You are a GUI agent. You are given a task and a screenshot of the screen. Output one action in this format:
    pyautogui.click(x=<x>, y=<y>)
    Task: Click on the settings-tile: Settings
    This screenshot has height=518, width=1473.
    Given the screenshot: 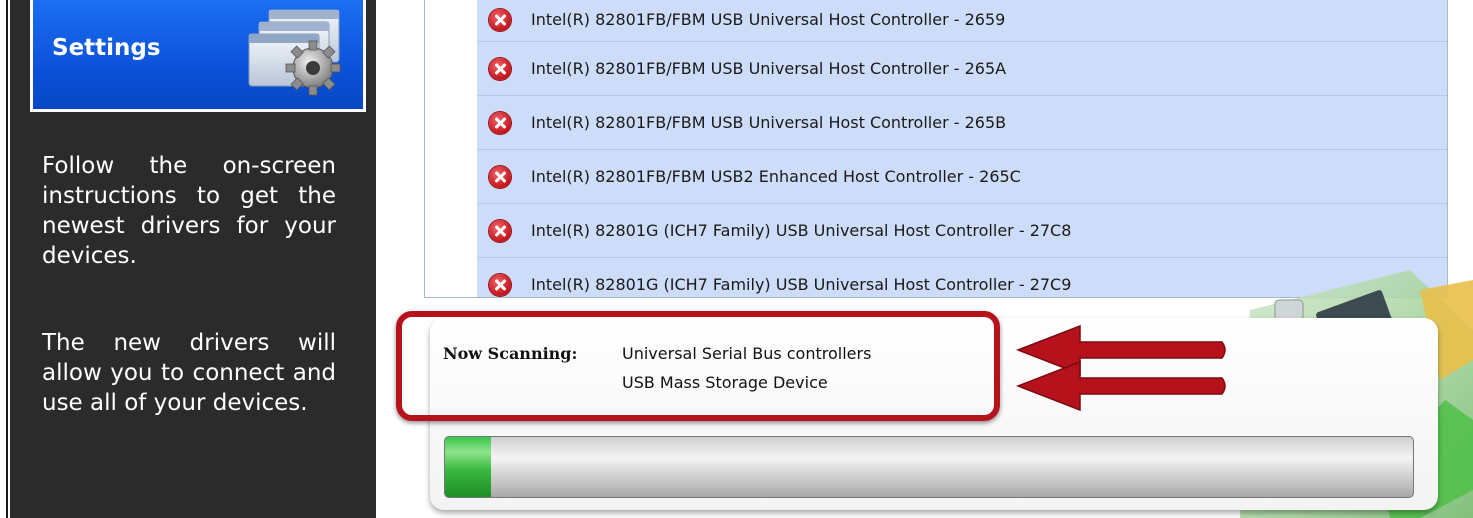 What is the action you would take?
    pyautogui.click(x=198, y=56)
    